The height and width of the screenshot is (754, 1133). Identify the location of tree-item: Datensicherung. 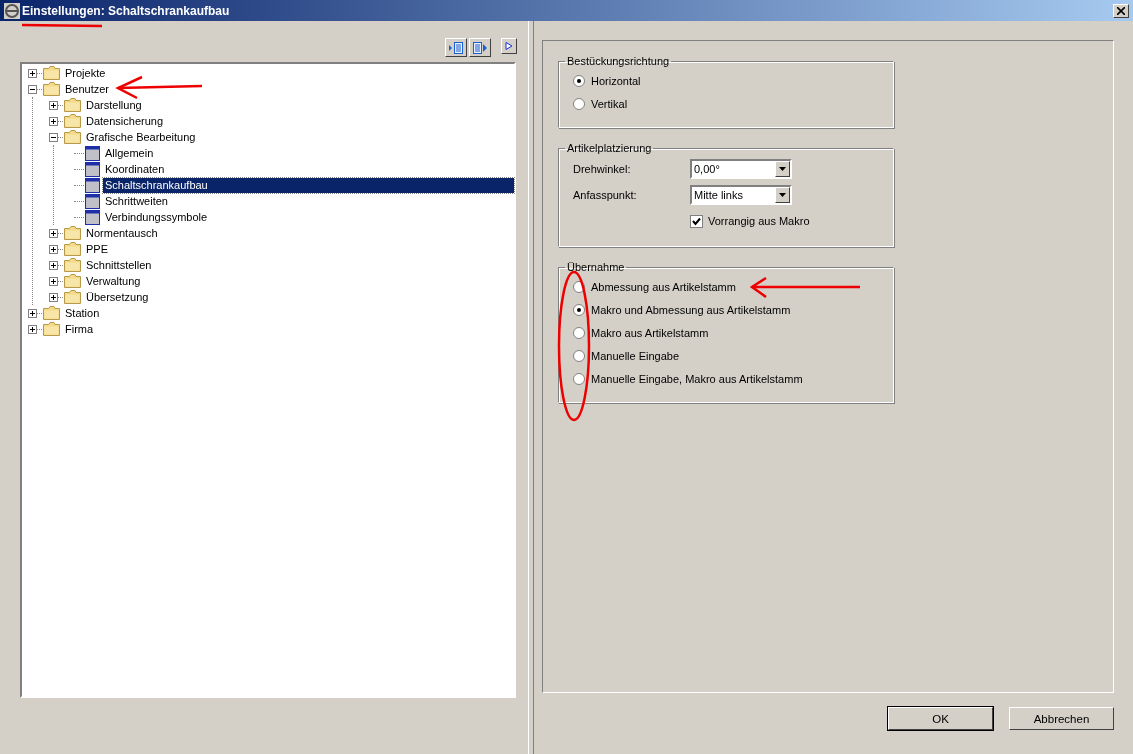
(125, 121).